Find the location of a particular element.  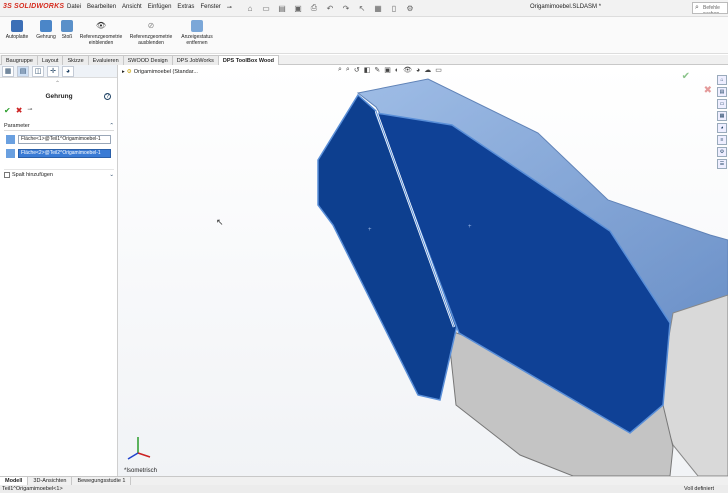

parameter-section-header: Parameter ⌃ is located at coordinates (59, 127).